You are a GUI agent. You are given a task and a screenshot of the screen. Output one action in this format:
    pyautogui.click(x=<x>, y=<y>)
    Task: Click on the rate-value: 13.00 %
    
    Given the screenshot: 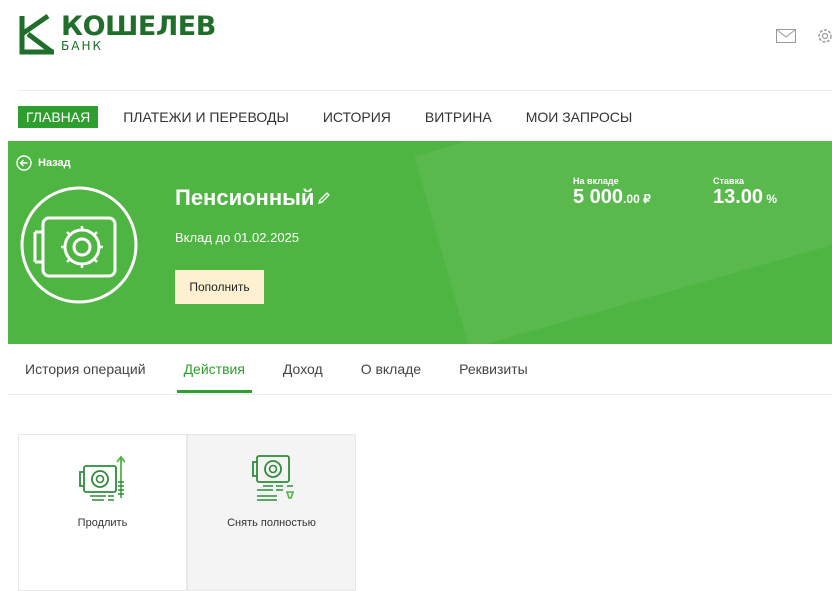 What is the action you would take?
    pyautogui.click(x=745, y=197)
    